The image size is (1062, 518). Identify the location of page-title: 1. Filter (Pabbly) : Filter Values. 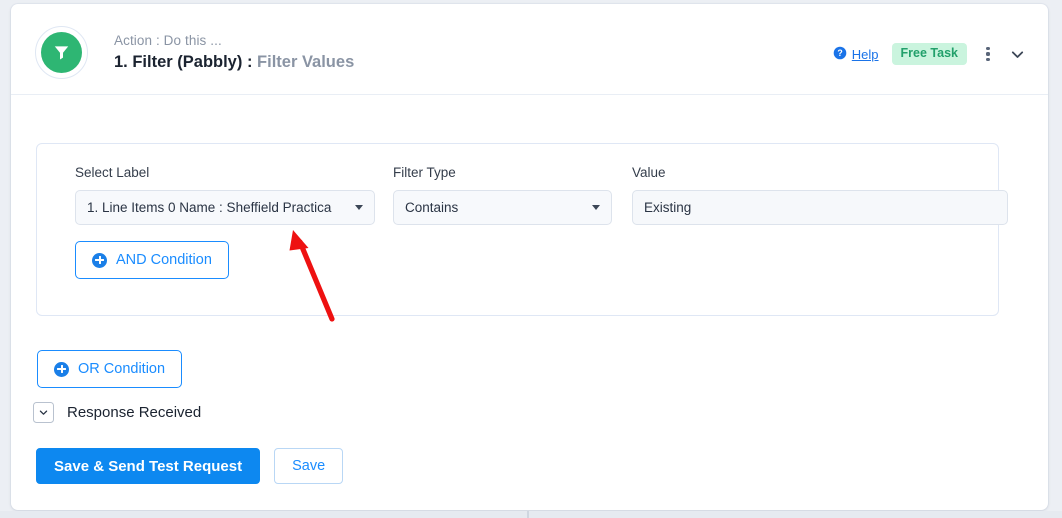
(234, 62).